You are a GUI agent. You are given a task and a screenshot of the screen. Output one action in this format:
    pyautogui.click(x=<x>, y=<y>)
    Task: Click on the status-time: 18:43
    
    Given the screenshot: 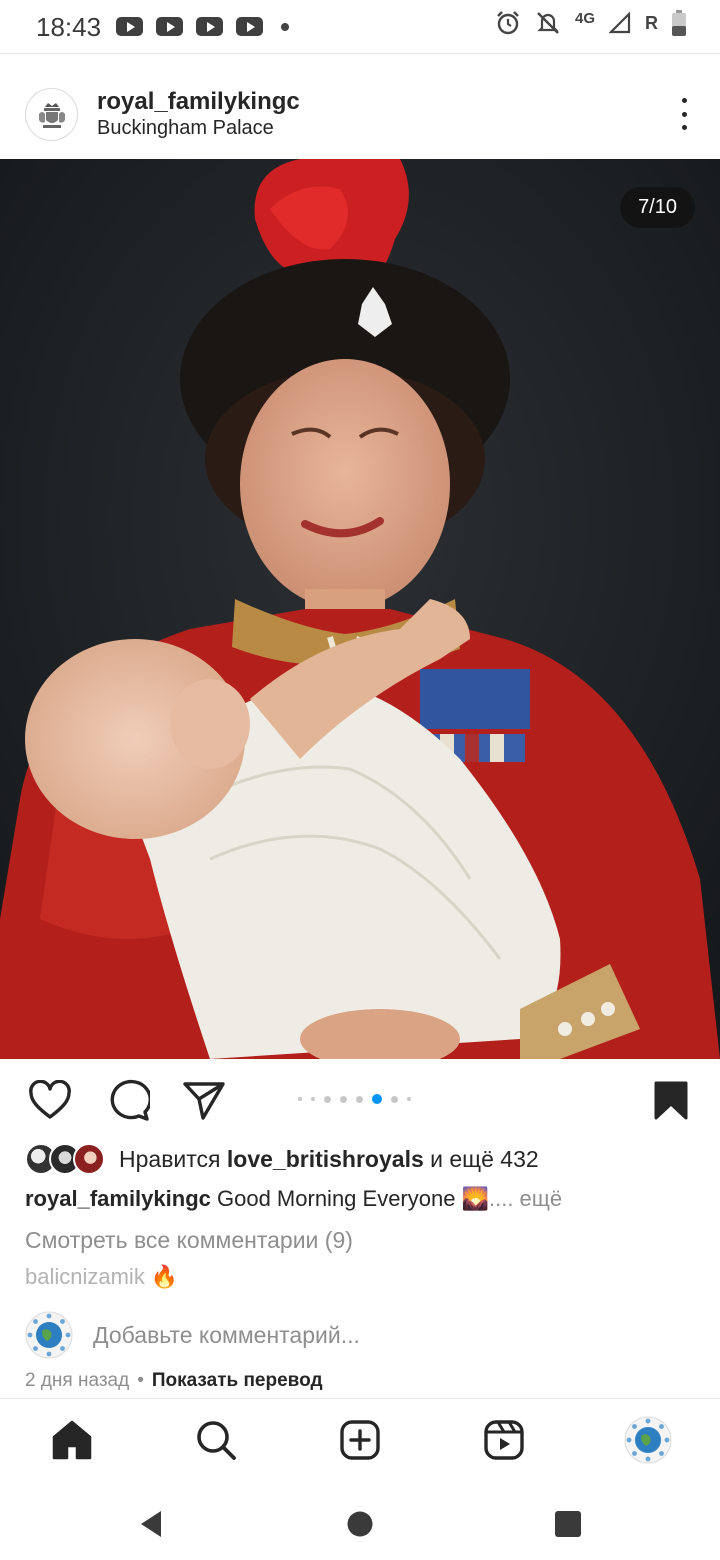 What is the action you would take?
    pyautogui.click(x=69, y=27)
    